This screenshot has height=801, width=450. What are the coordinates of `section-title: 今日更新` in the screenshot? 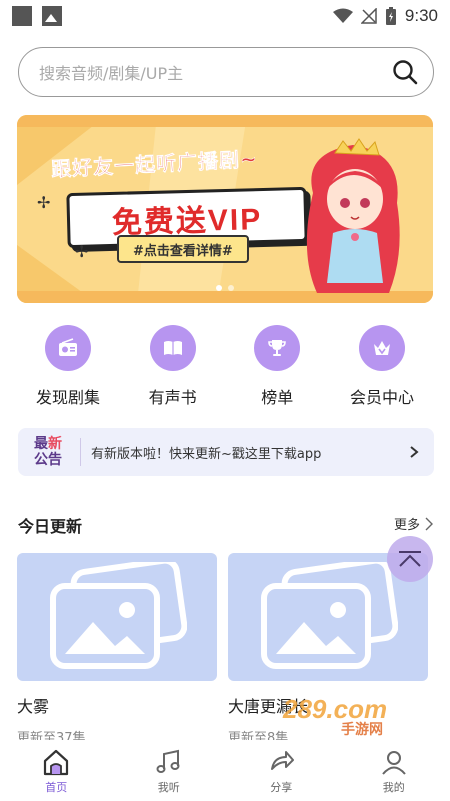 It's located at (50, 526).